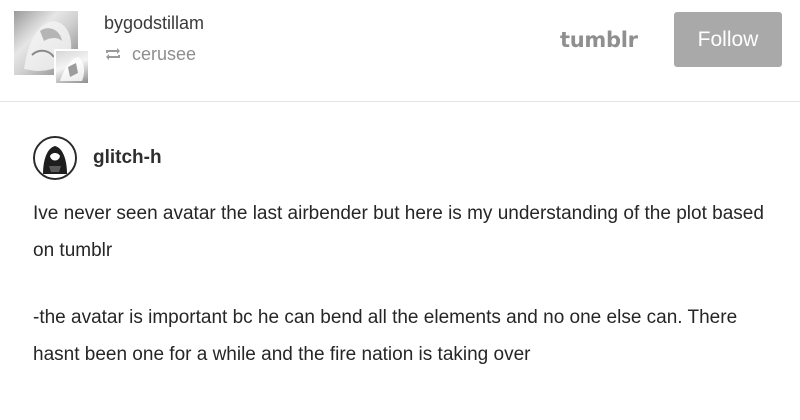  Describe the element at coordinates (55, 158) in the screenshot. I see `author-avatar` at that location.